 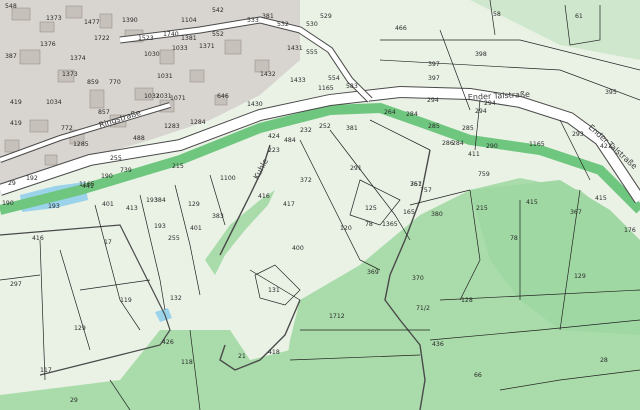 What do you see at coordinates (81, 144) in the screenshot?
I see `parcel-number-label: 1285` at bounding box center [81, 144].